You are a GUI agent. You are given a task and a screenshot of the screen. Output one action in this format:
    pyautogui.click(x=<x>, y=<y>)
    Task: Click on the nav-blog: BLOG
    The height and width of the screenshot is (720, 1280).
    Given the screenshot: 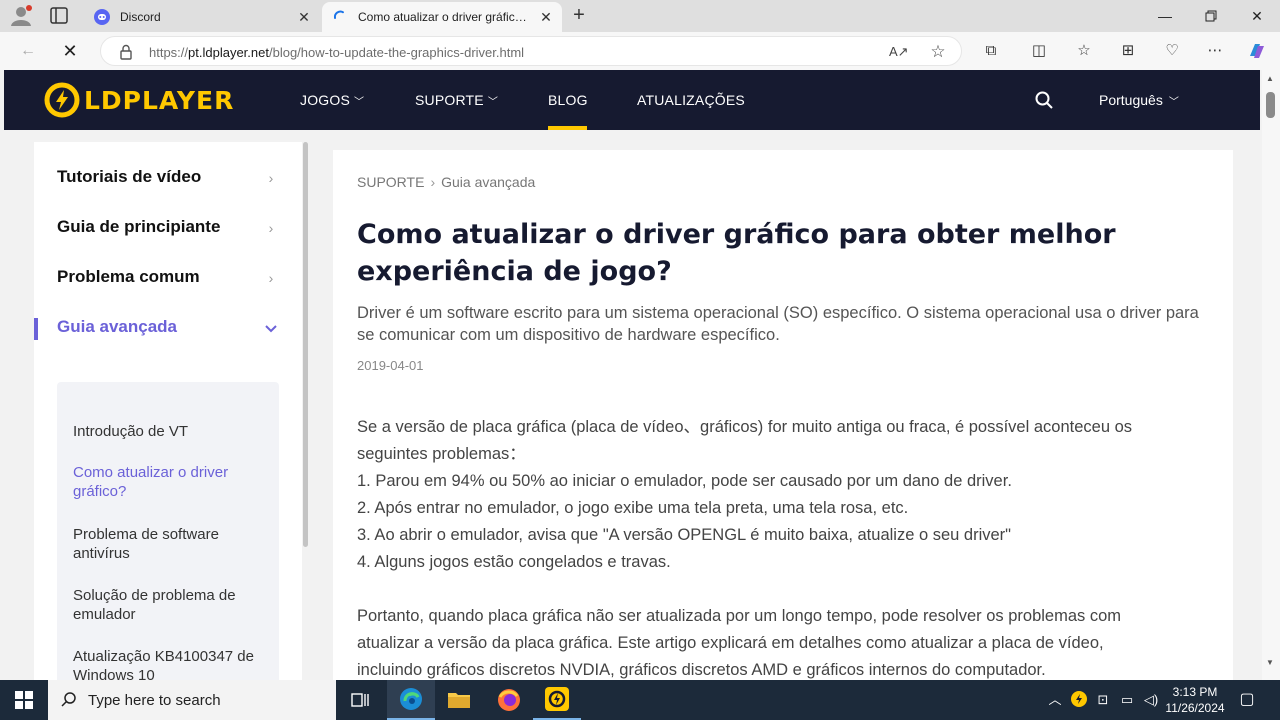 What is the action you would take?
    pyautogui.click(x=568, y=100)
    